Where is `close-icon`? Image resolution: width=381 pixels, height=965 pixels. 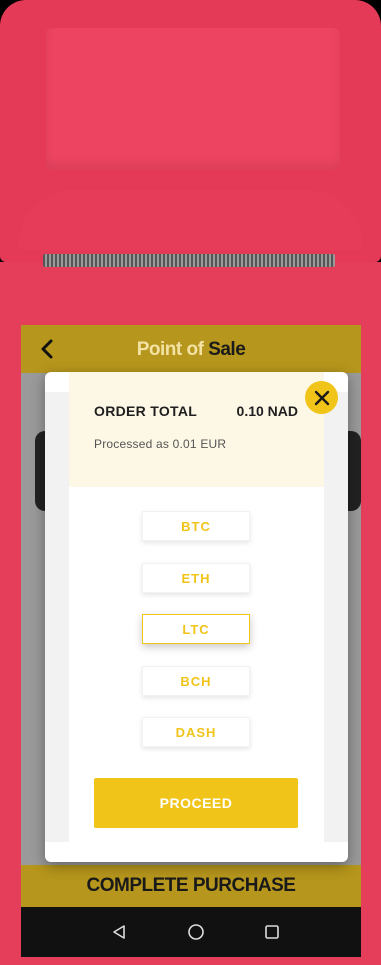 close-icon is located at coordinates (321, 397).